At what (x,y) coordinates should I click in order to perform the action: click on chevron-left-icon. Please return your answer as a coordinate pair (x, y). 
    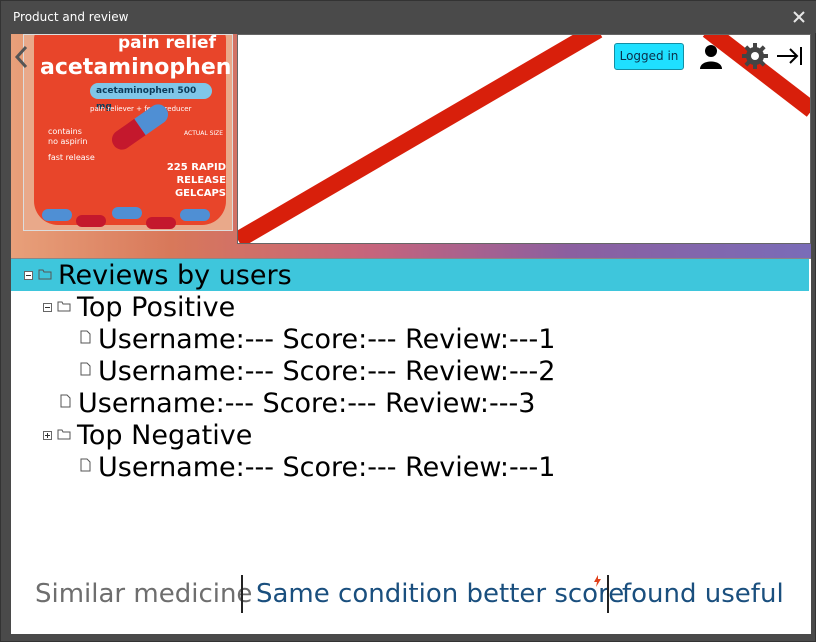
    Looking at the image, I should click on (21, 57).